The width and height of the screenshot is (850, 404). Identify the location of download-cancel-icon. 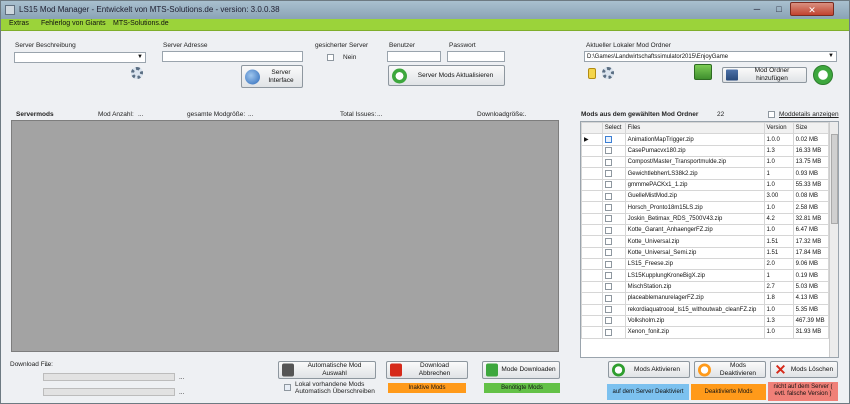
(396, 370).